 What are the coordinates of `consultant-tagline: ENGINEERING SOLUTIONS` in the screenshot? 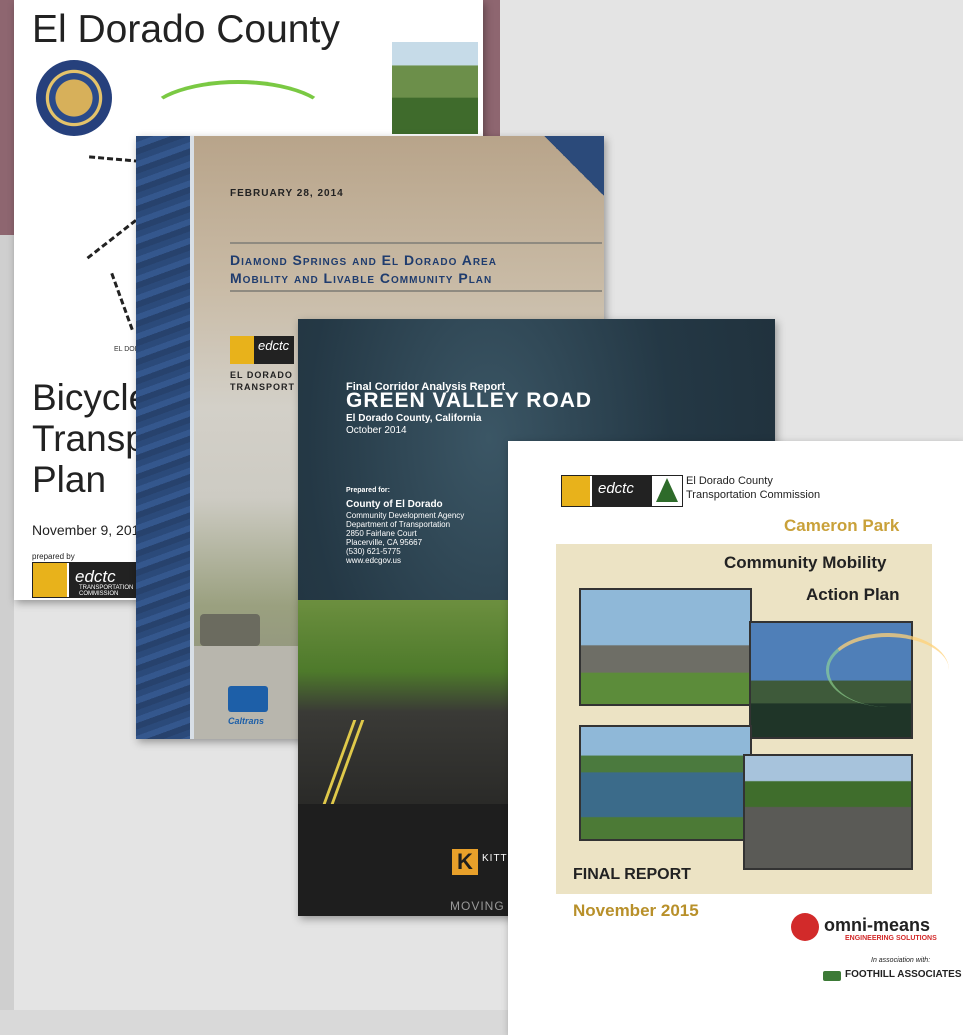 It's located at (891, 938).